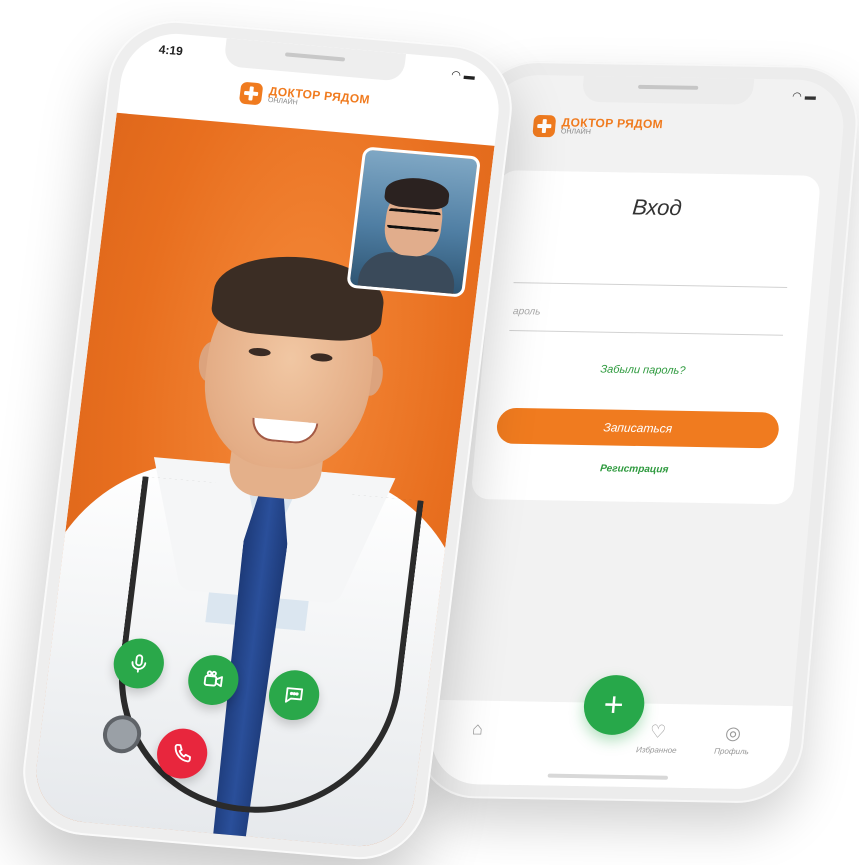 This screenshot has height=865, width=859. What do you see at coordinates (646, 332) in the screenshot?
I see `password-field` at bounding box center [646, 332].